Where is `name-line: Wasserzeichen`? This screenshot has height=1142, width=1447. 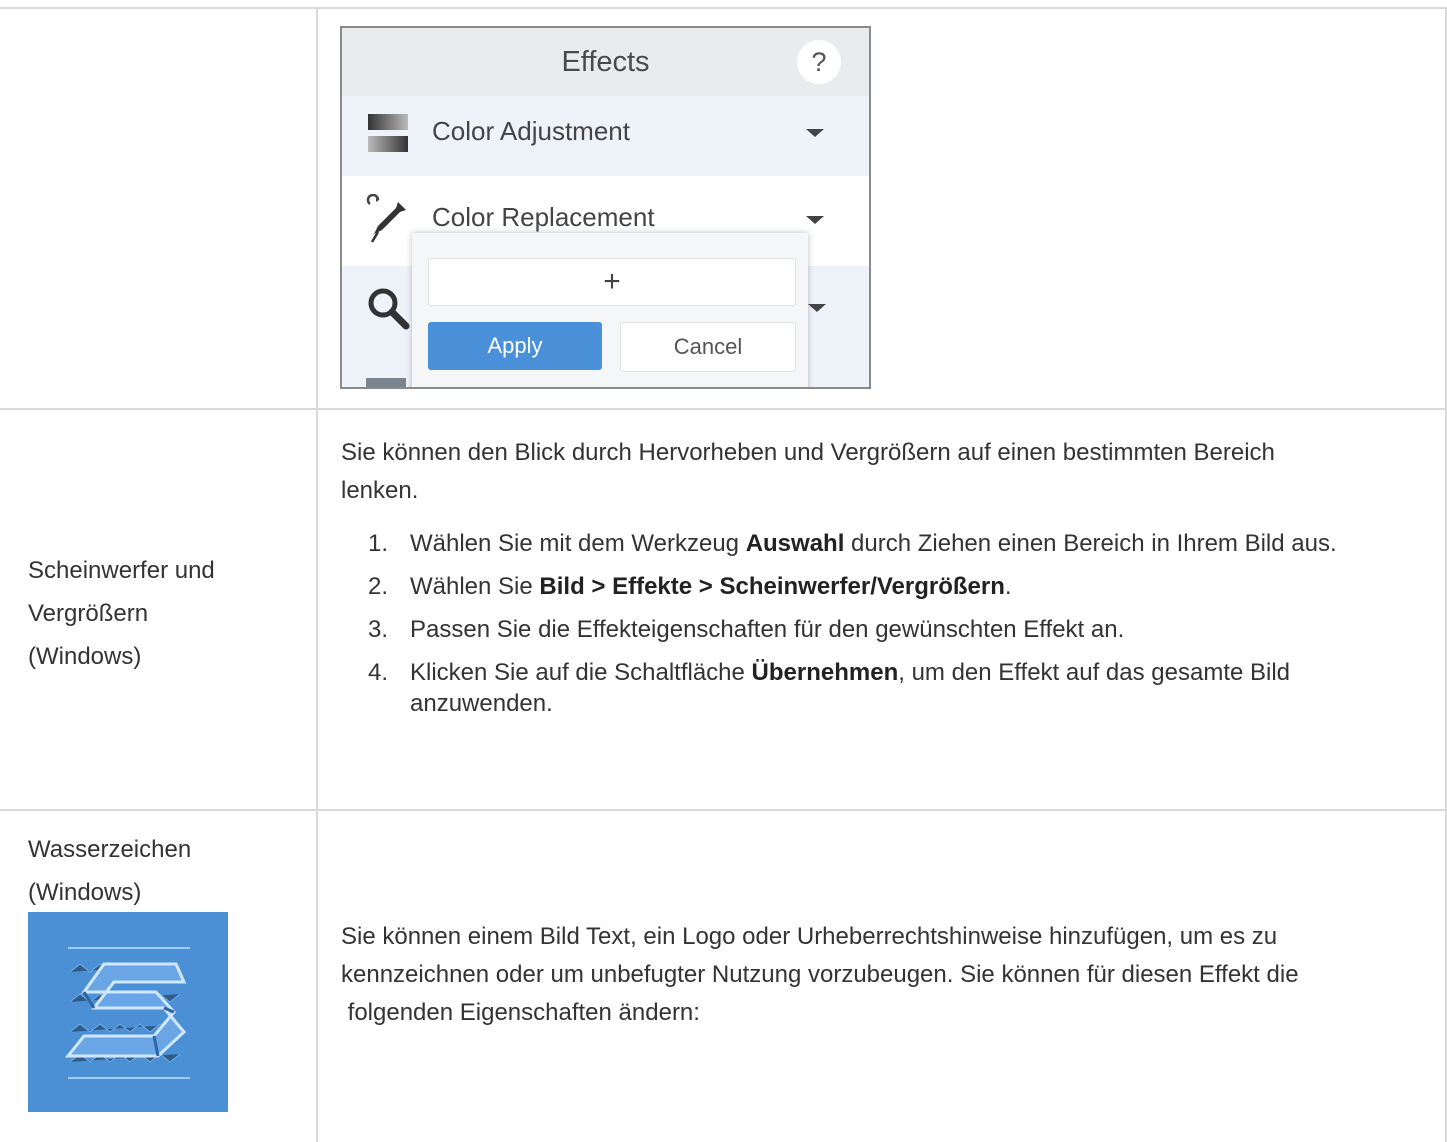 name-line: Wasserzeichen is located at coordinates (110, 849).